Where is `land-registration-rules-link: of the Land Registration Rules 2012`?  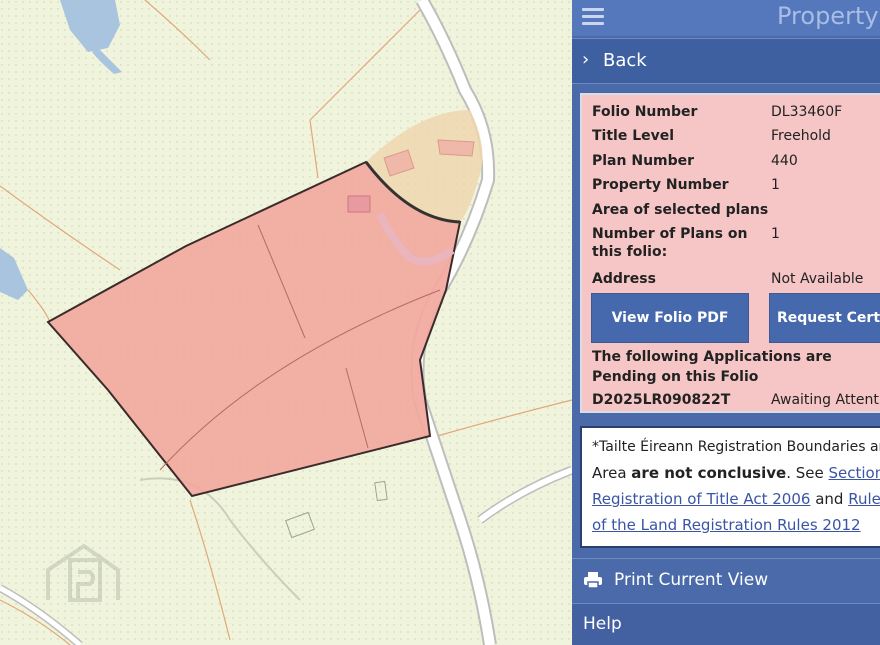
land-registration-rules-link: of the Land Registration Rules 2012 is located at coordinates (726, 525).